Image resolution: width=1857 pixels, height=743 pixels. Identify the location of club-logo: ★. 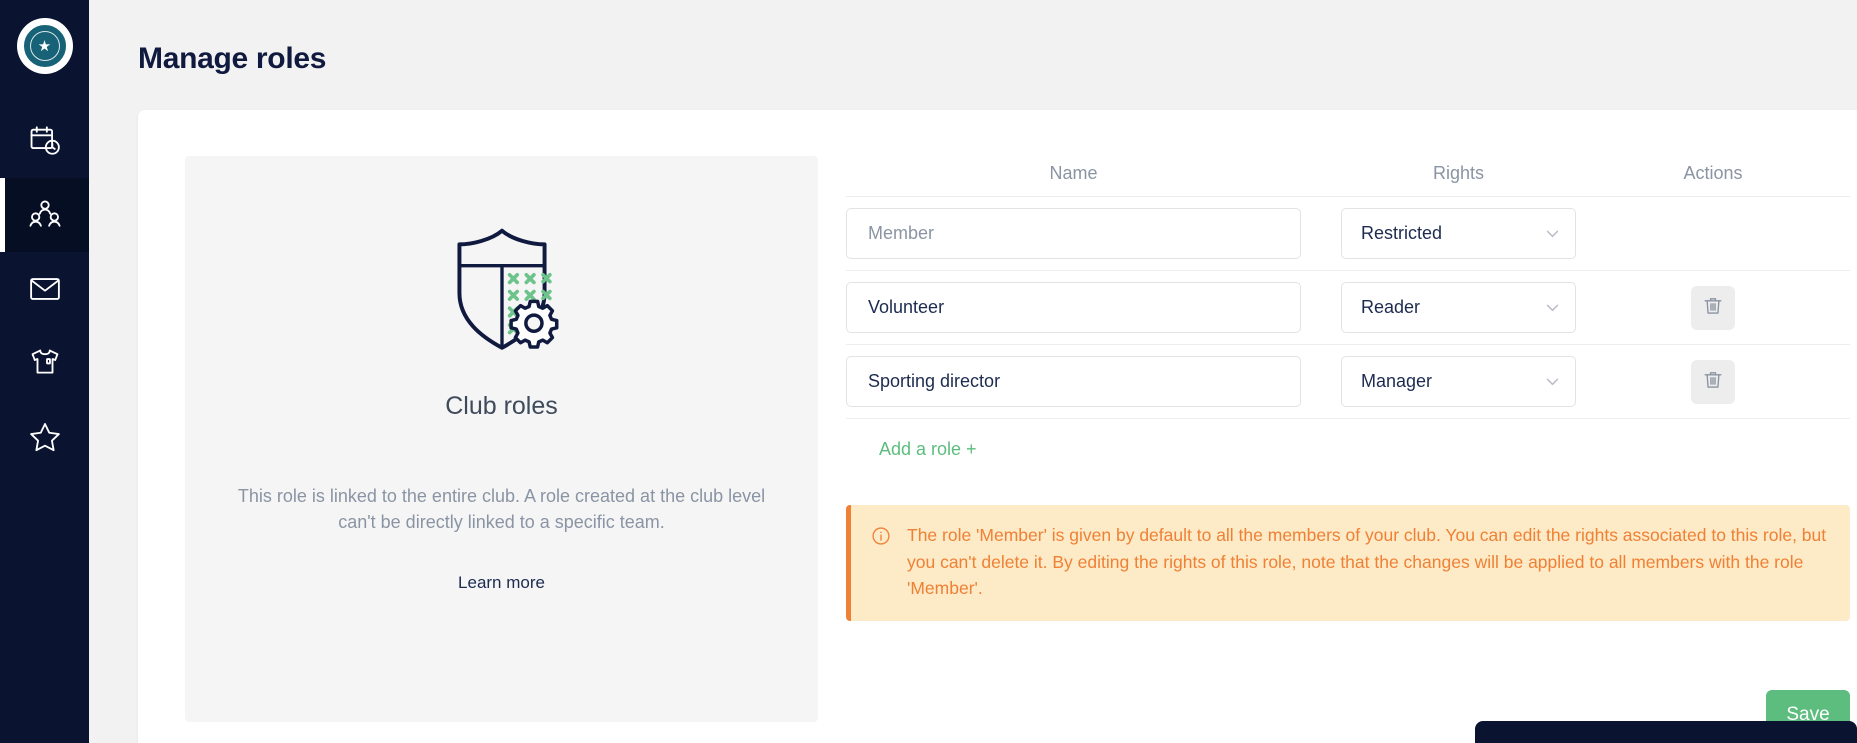
(44, 46).